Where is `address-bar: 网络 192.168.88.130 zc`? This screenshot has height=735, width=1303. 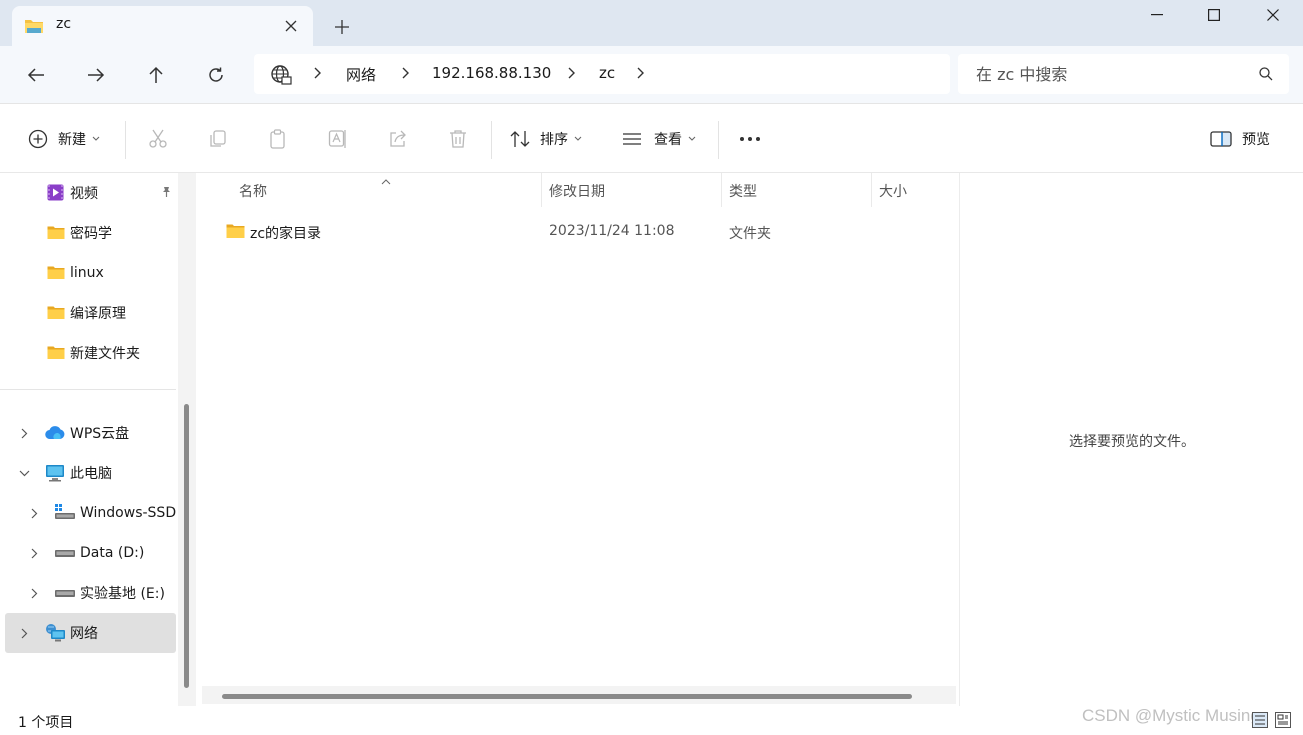
address-bar: 网络 192.168.88.130 zc is located at coordinates (602, 74).